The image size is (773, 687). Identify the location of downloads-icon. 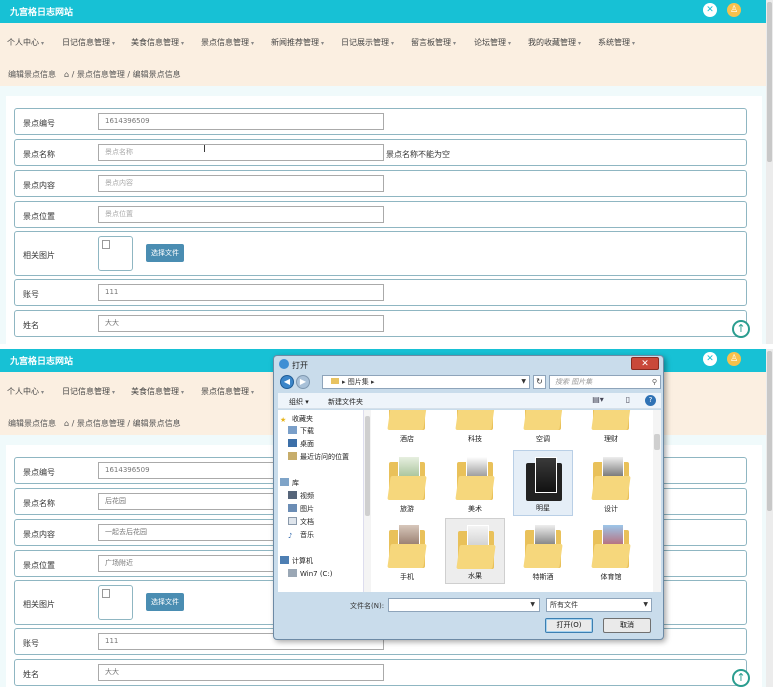
(292, 430).